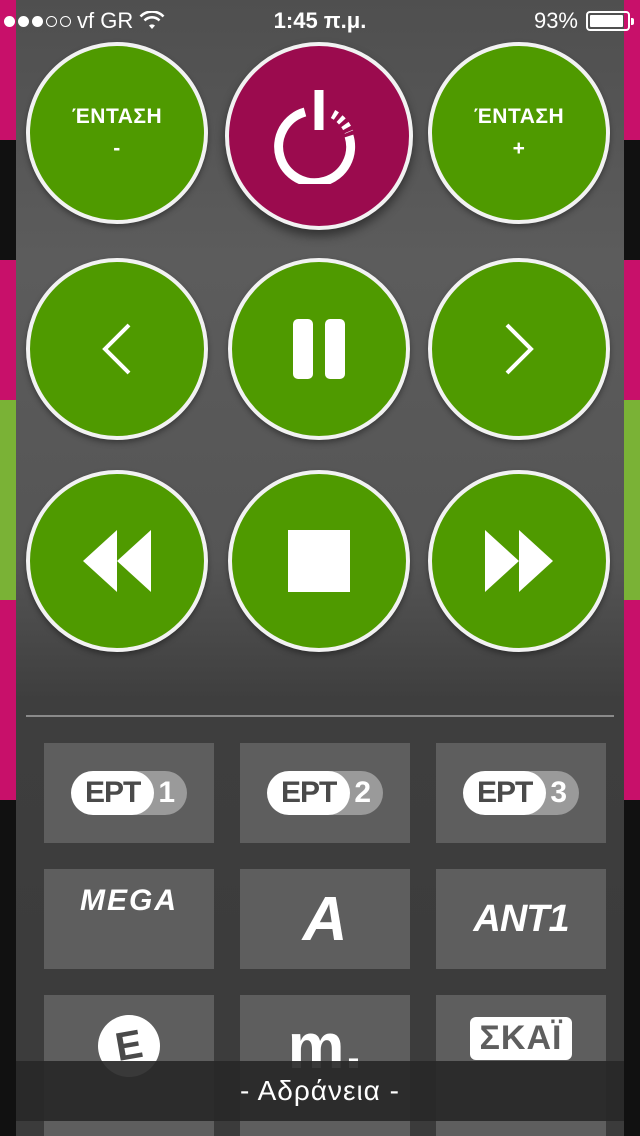 The height and width of the screenshot is (1136, 640). I want to click on channel-ert1: ΕΡΤ 1, so click(129, 793).